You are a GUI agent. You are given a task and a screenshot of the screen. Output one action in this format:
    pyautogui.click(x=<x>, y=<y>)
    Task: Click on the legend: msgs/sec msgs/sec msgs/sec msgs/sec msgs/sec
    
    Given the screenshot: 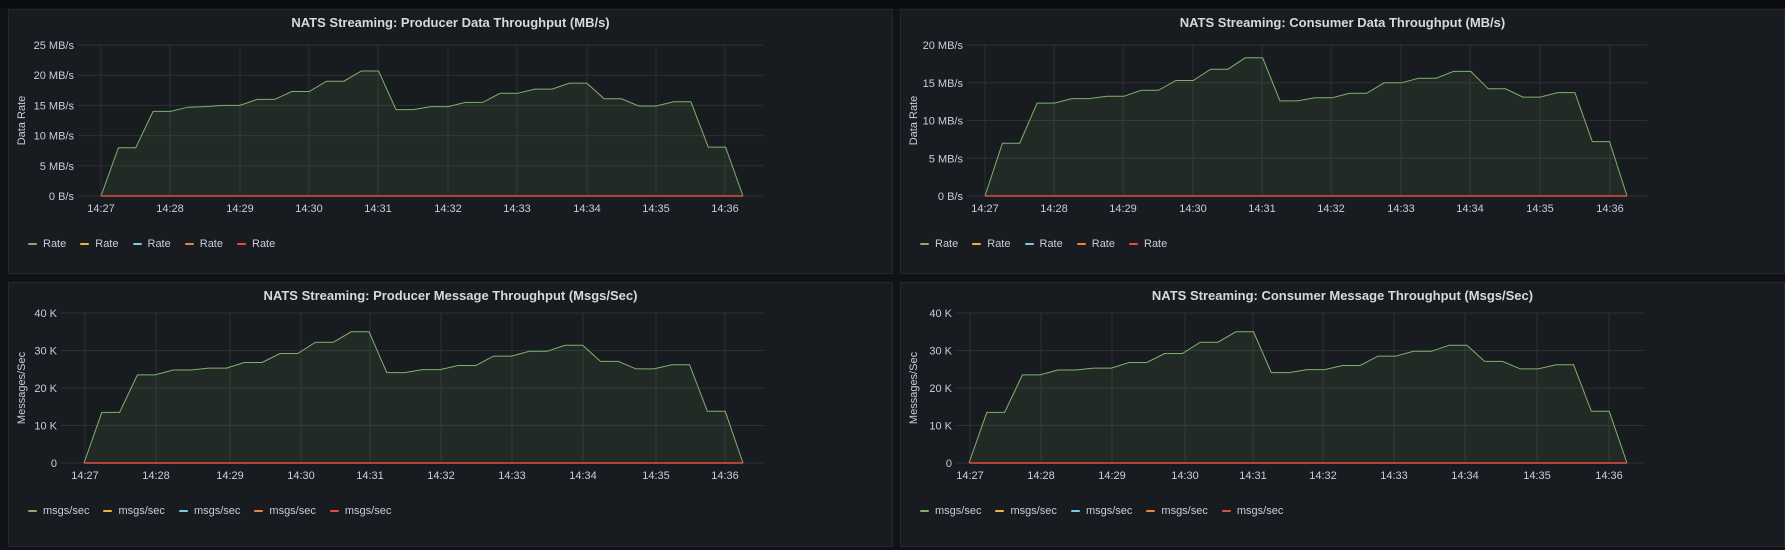 What is the action you would take?
    pyautogui.click(x=1101, y=511)
    